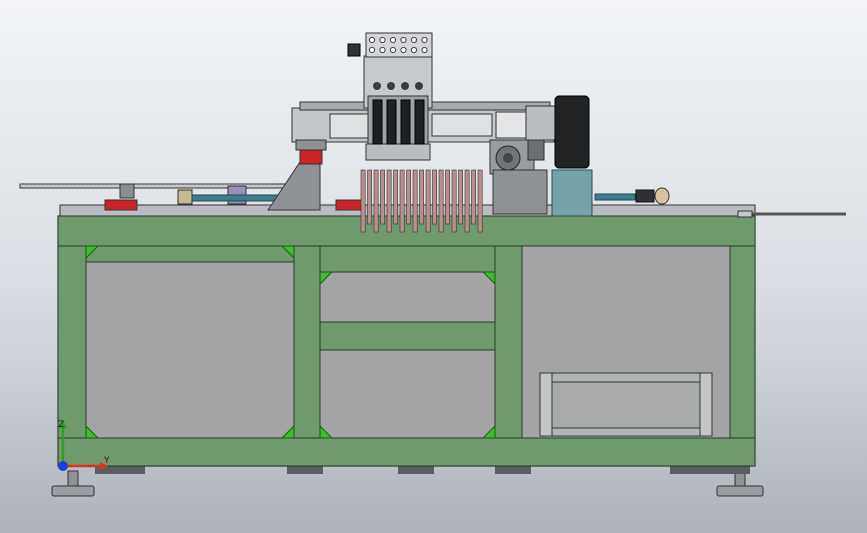  I want to click on leveling-feet, so click(407, 481).